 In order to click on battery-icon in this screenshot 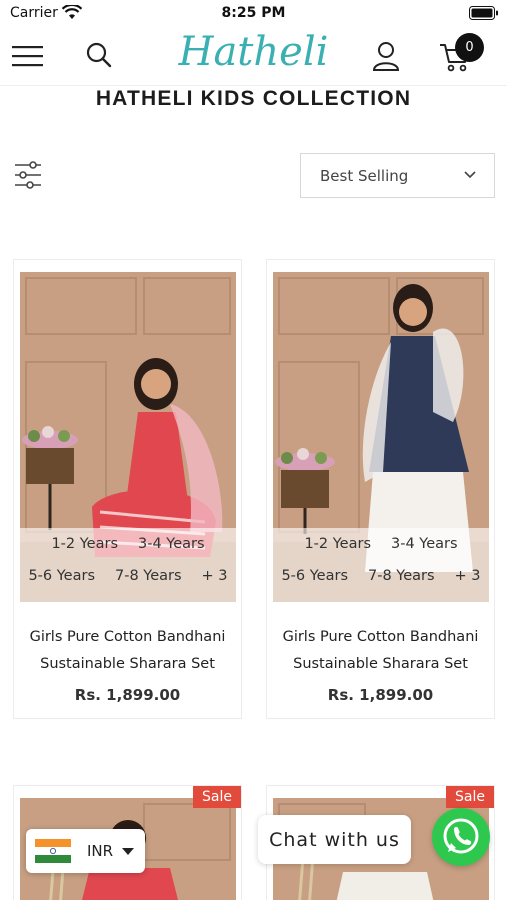, I will do `click(483, 13)`.